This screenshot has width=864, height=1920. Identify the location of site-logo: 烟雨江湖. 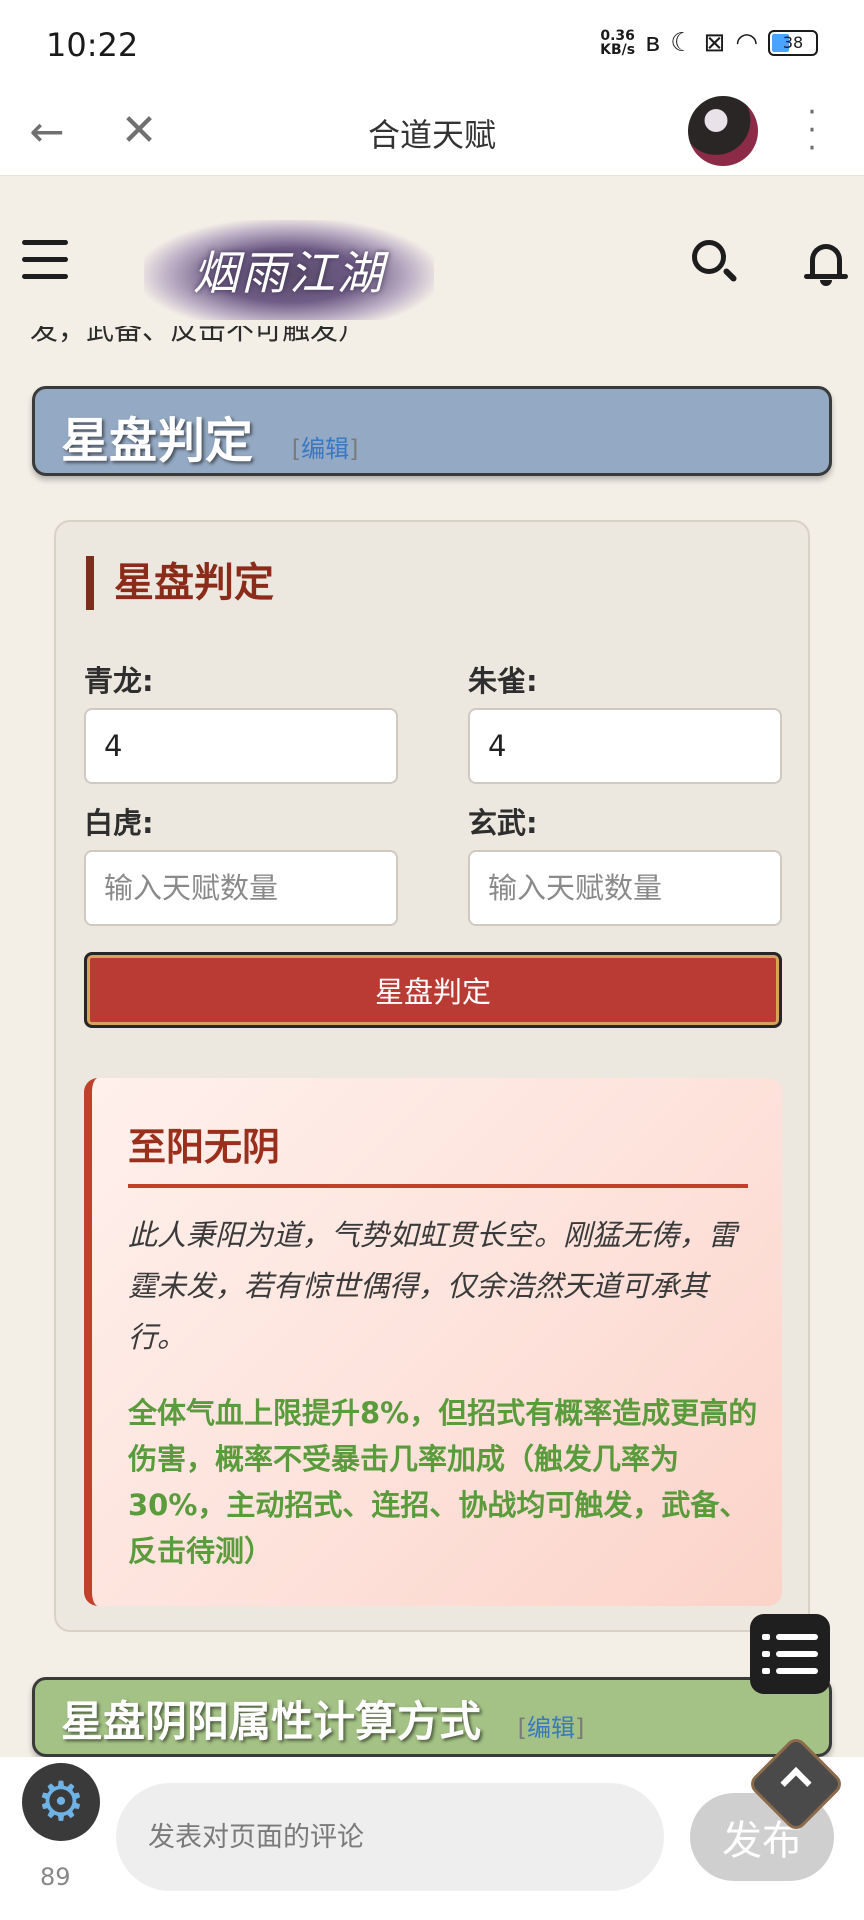
(289, 270).